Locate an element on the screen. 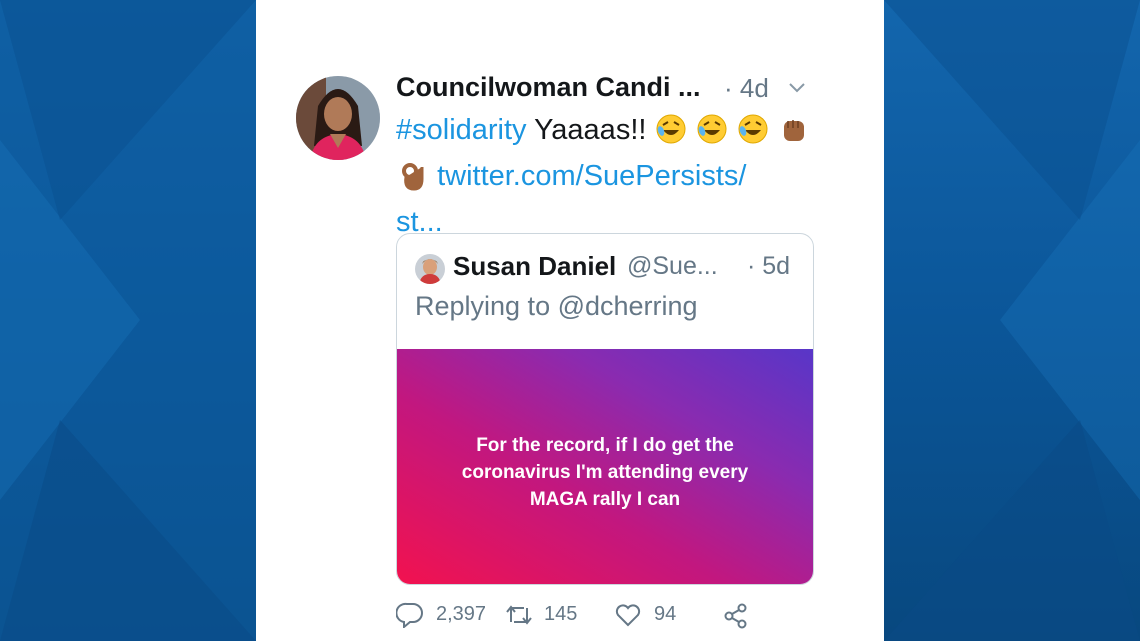 Image resolution: width=1140 pixels, height=641 pixels. reply-count: 2,397 is located at coordinates (461, 614).